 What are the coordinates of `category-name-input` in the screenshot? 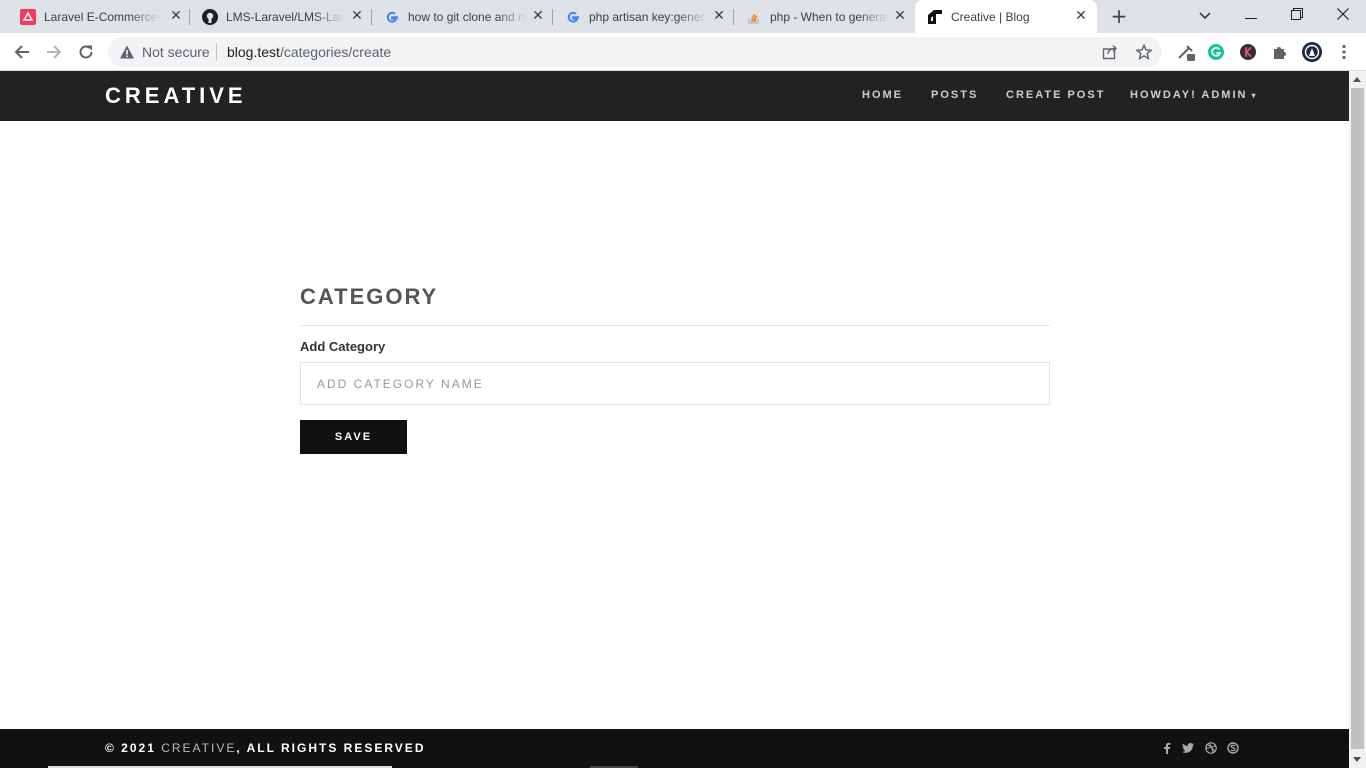 It's located at (675, 383).